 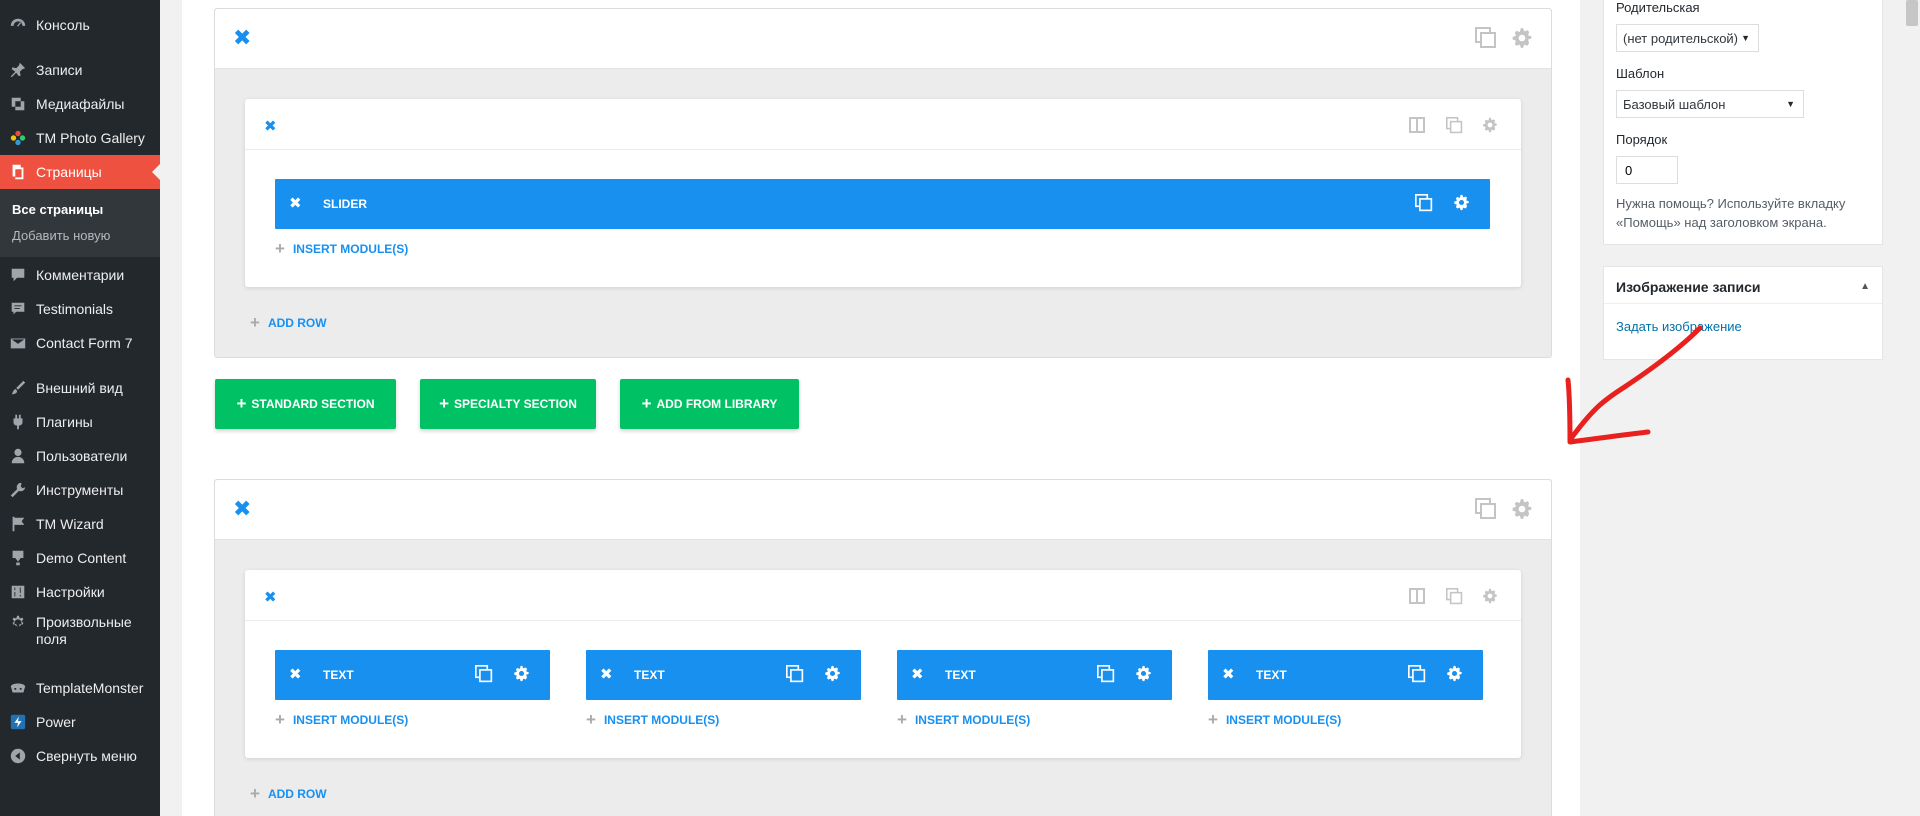 What do you see at coordinates (1743, 303) in the screenshot?
I see `divider` at bounding box center [1743, 303].